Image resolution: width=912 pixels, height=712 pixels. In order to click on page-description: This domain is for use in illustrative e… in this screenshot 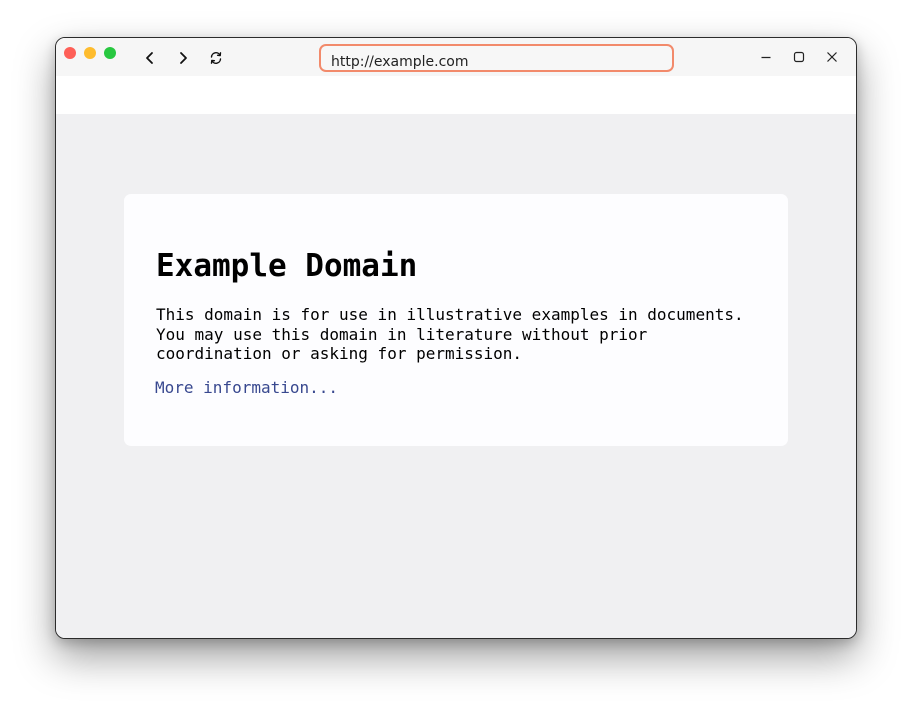, I will do `click(450, 334)`.